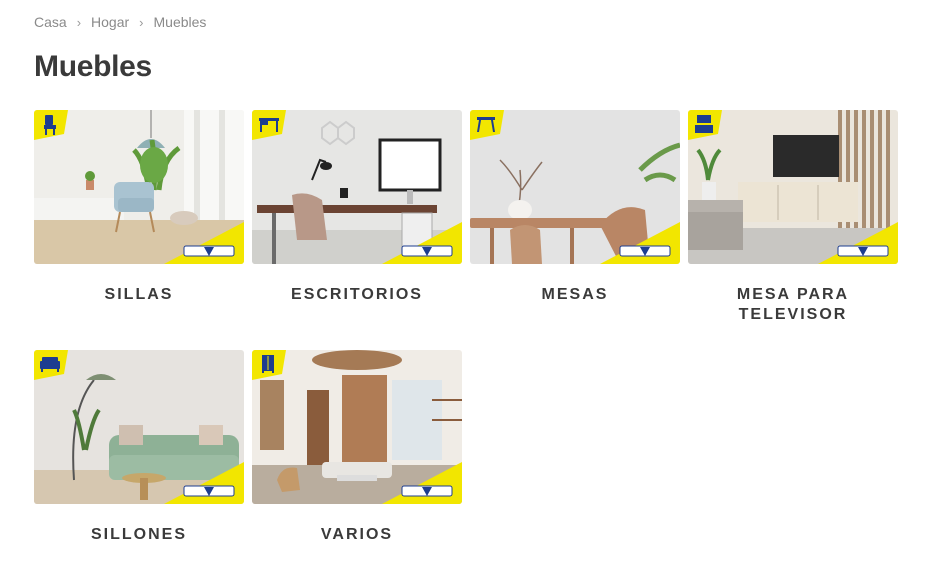 Image resolution: width=937 pixels, height=575 pixels. Describe the element at coordinates (575, 295) in the screenshot. I see `category-label: MESAS` at that location.